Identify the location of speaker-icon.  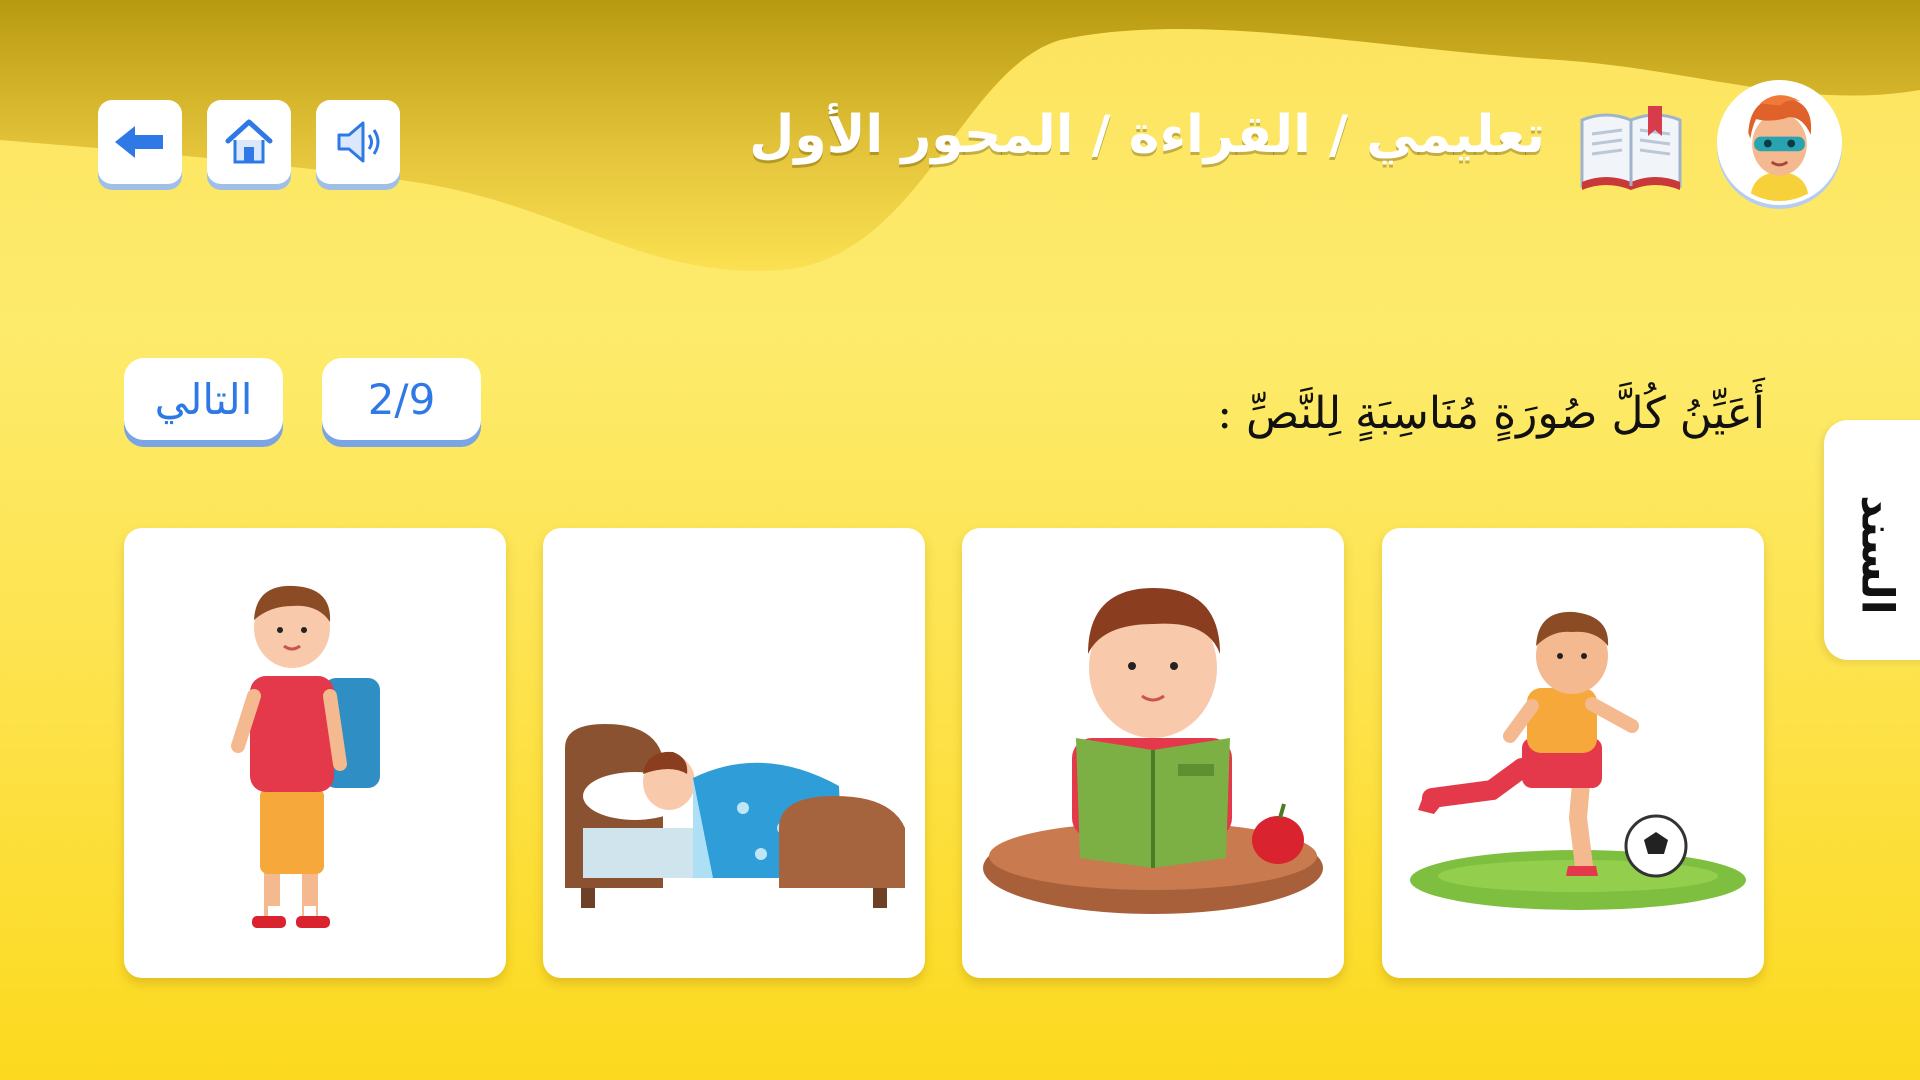
(358, 142).